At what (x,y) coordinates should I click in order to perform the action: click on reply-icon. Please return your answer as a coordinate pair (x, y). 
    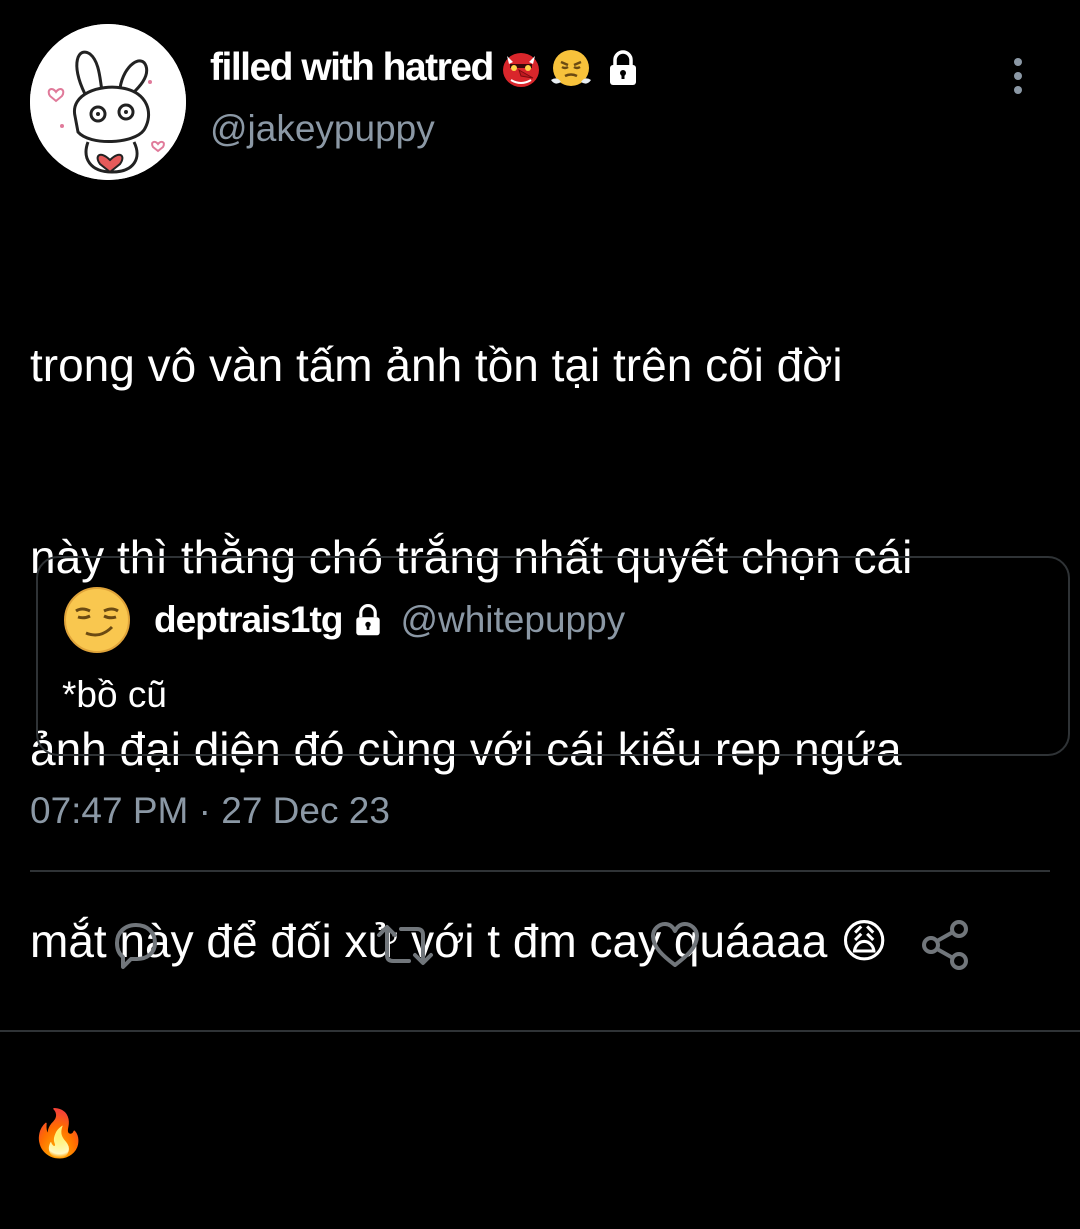
    Looking at the image, I should click on (136, 946).